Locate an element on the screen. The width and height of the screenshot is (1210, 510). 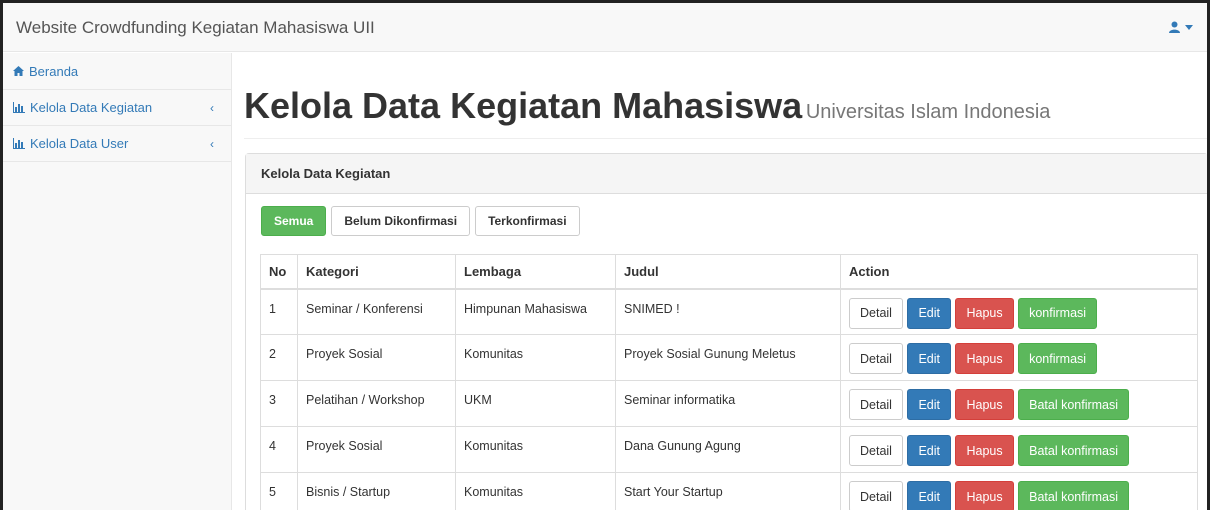
panel-heading: Kelola Data Kegiatan is located at coordinates (726, 174).